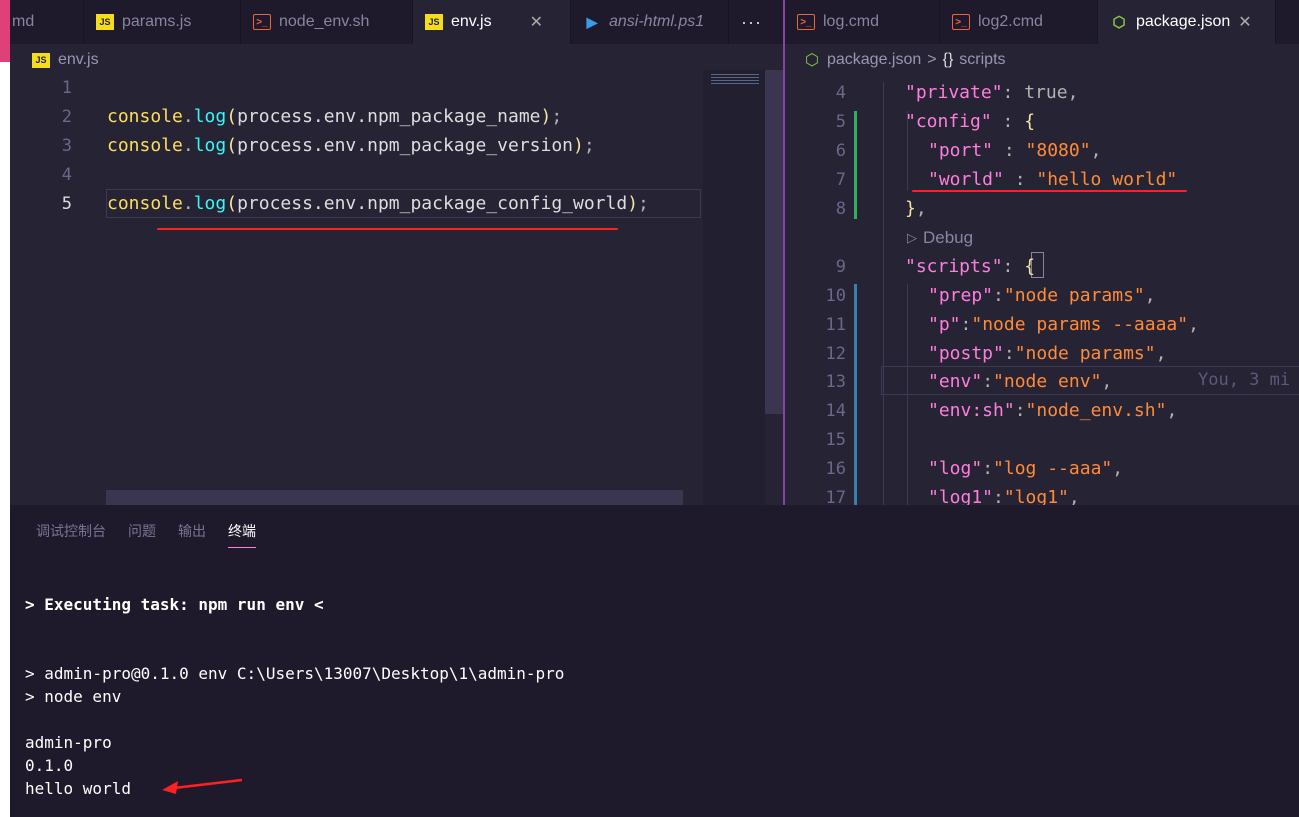 The image size is (1299, 817). Describe the element at coordinates (835, 440) in the screenshot. I see `line-number: 15` at that location.